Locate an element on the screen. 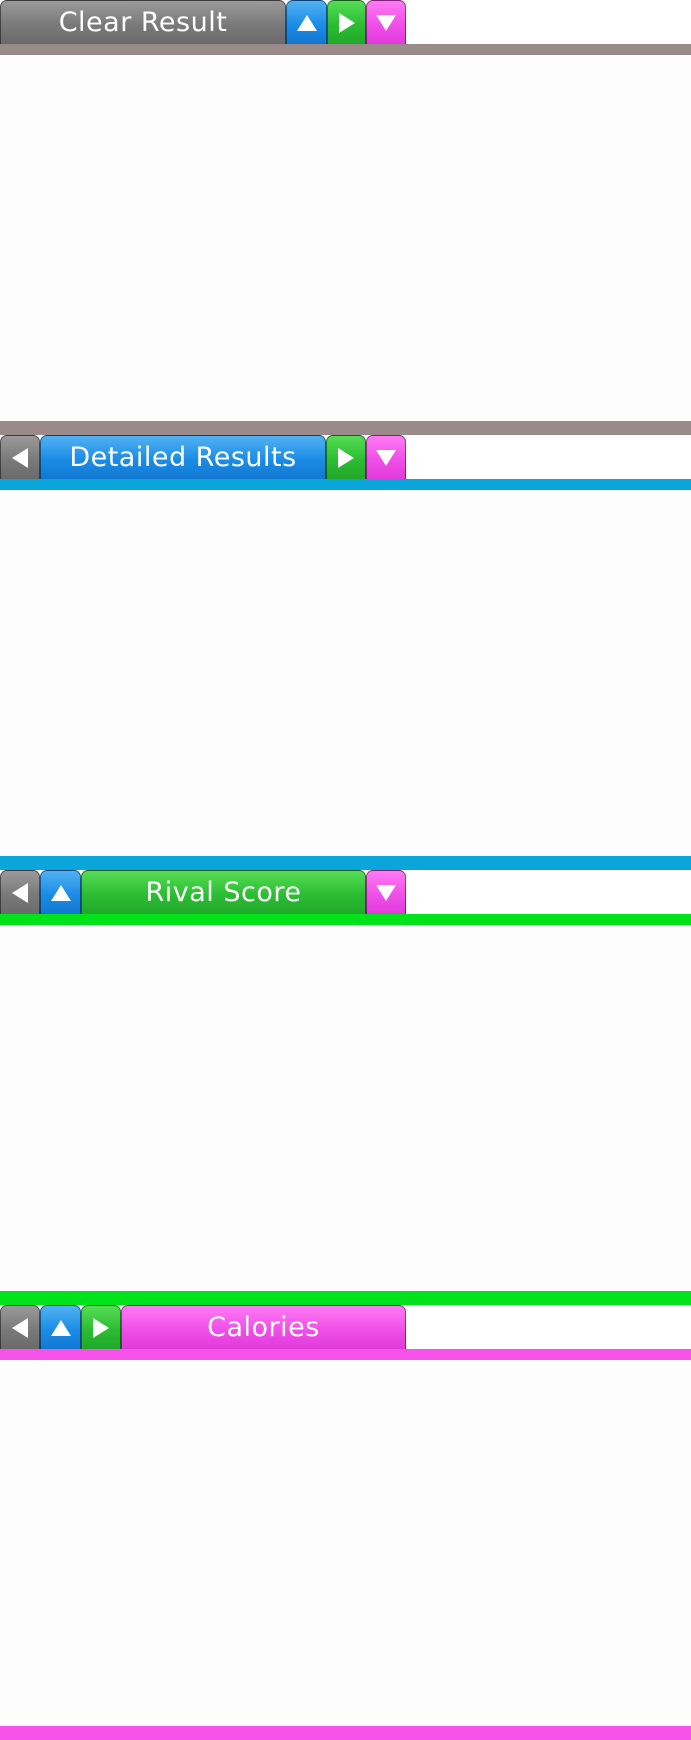 Image resolution: width=691 pixels, height=1740 pixels. tab-clear-result: Clear Result is located at coordinates (143, 22).